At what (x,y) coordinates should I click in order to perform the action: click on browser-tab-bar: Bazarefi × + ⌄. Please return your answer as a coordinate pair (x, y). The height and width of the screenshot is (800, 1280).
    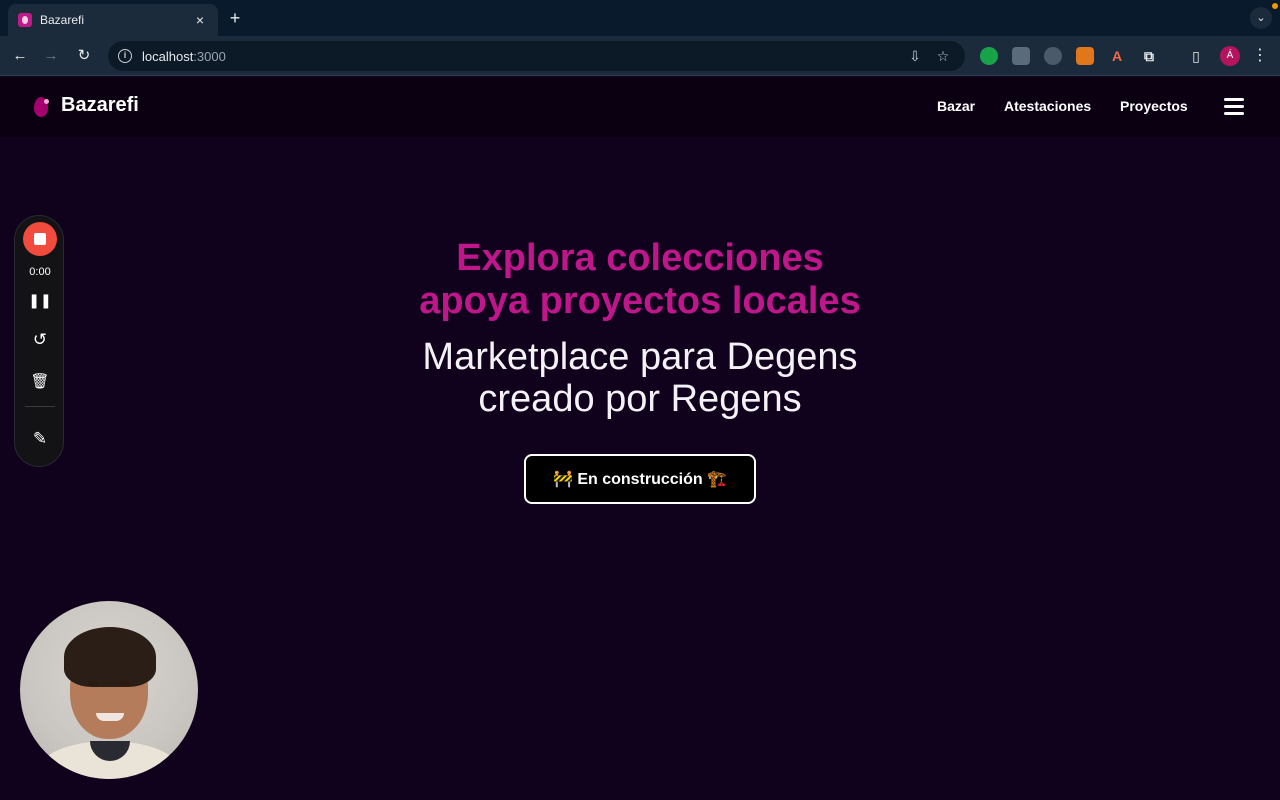
    Looking at the image, I should click on (640, 18).